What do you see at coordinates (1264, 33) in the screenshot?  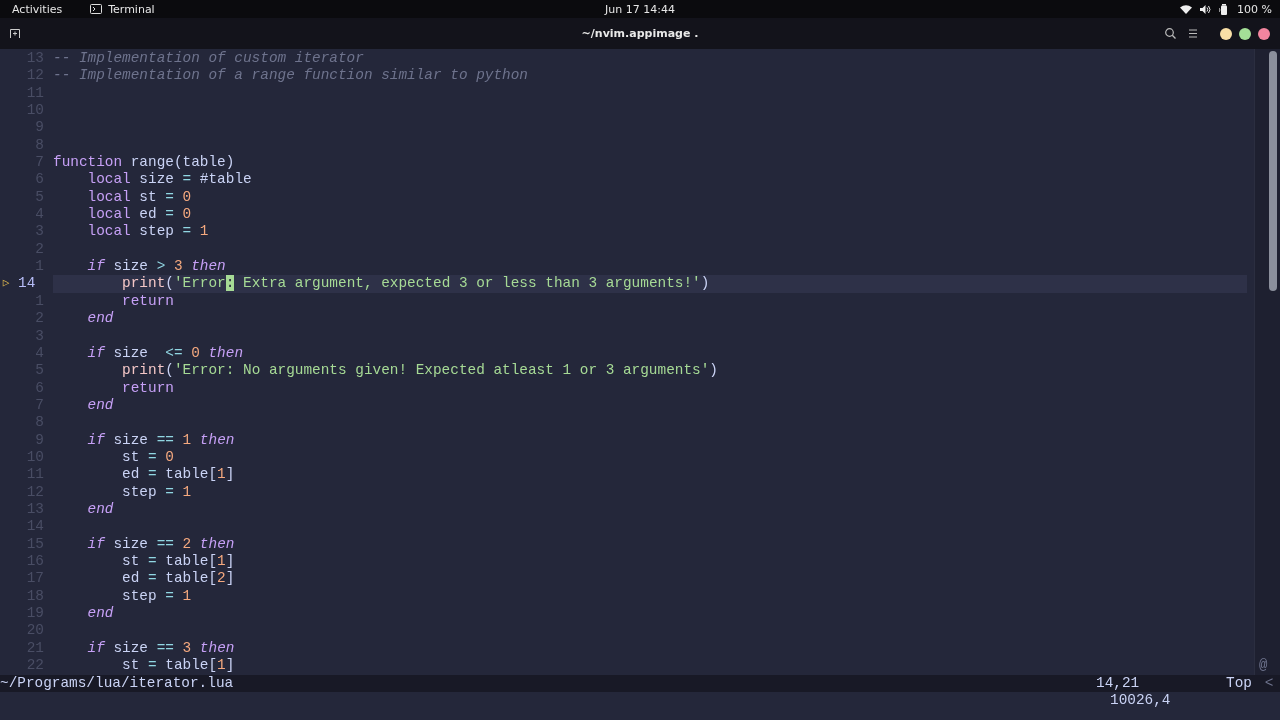 I see `close-button` at bounding box center [1264, 33].